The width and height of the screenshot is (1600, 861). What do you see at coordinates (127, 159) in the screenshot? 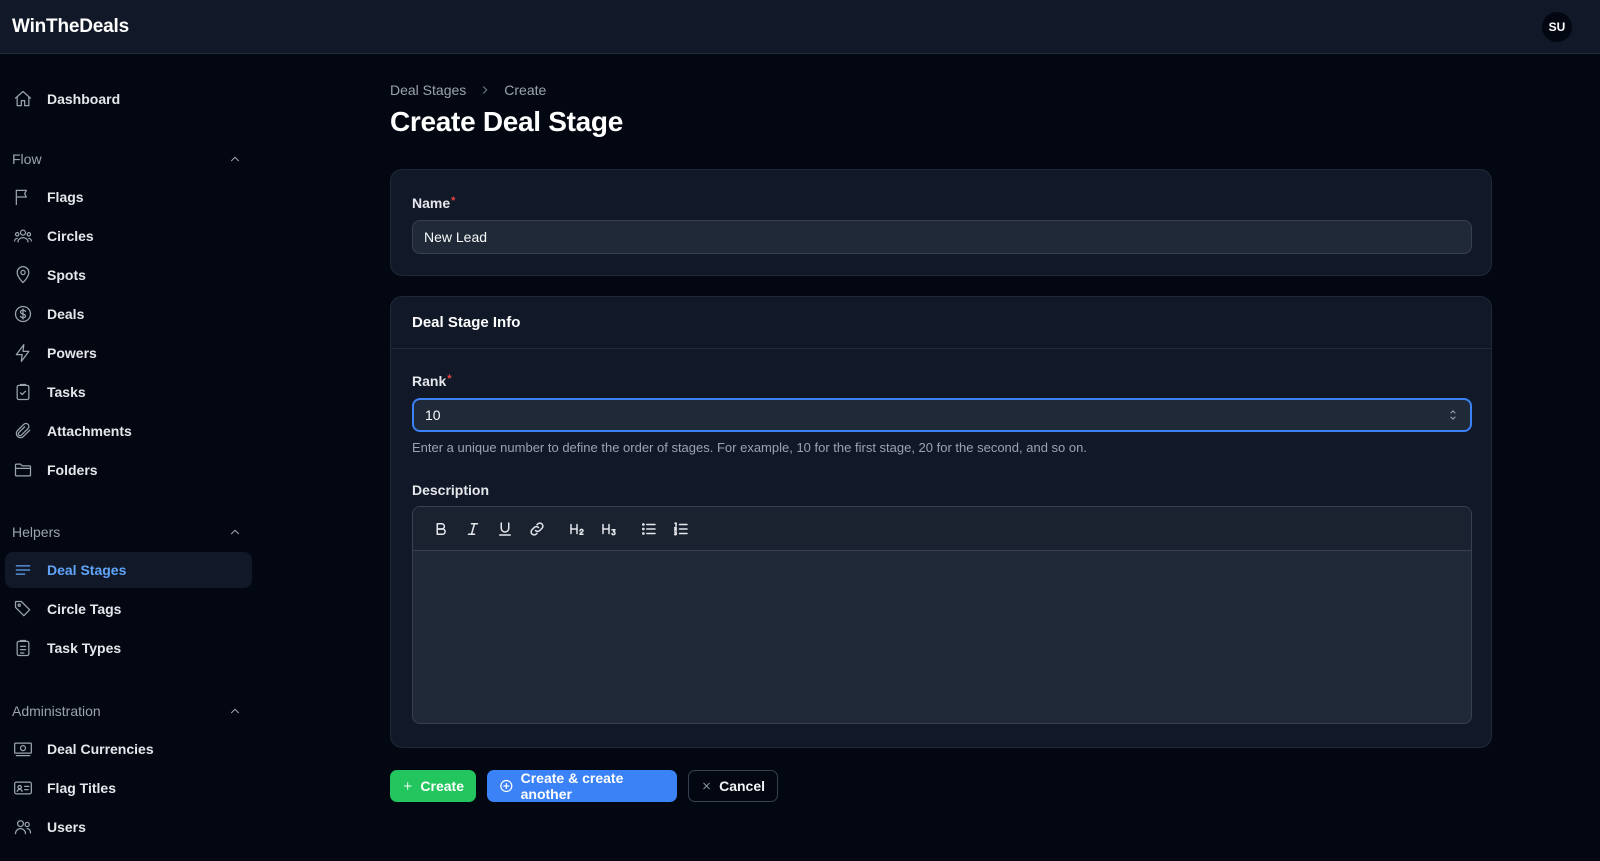
I see `sidebar-group-flow: Flow` at bounding box center [127, 159].